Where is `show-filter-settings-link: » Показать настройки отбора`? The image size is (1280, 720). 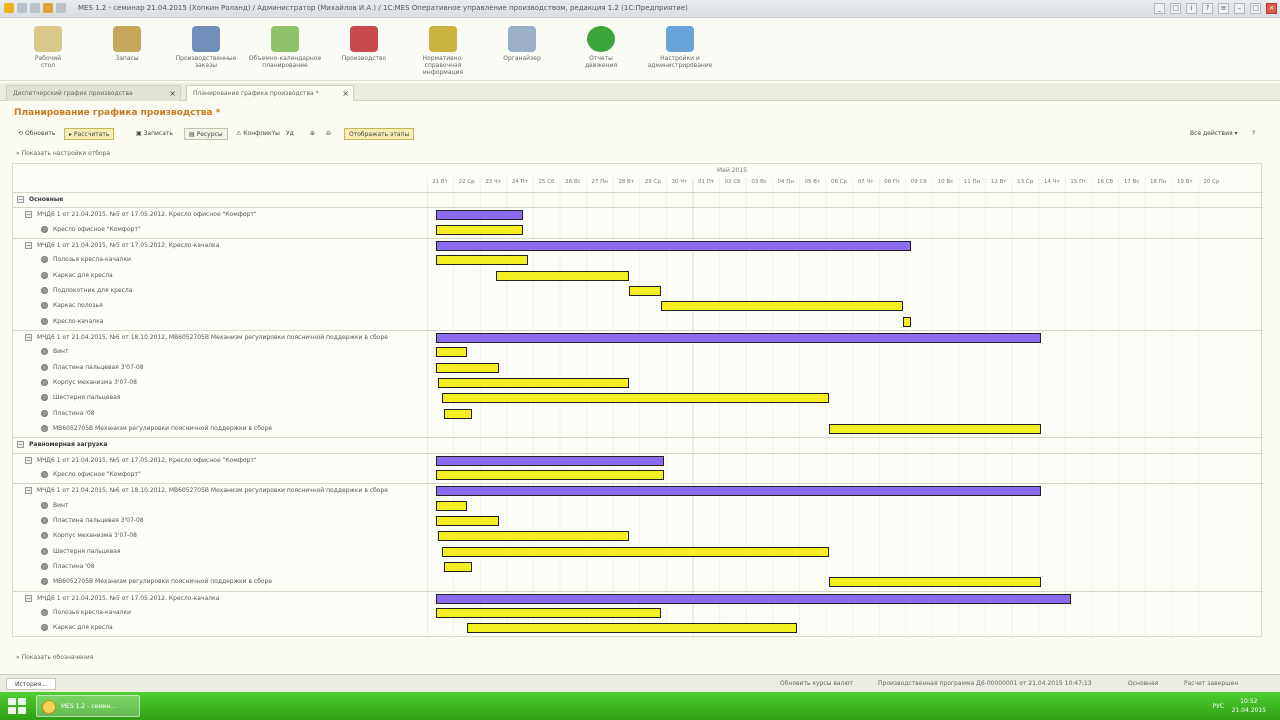
show-filter-settings-link: » Показать настройки отбора is located at coordinates (63, 153).